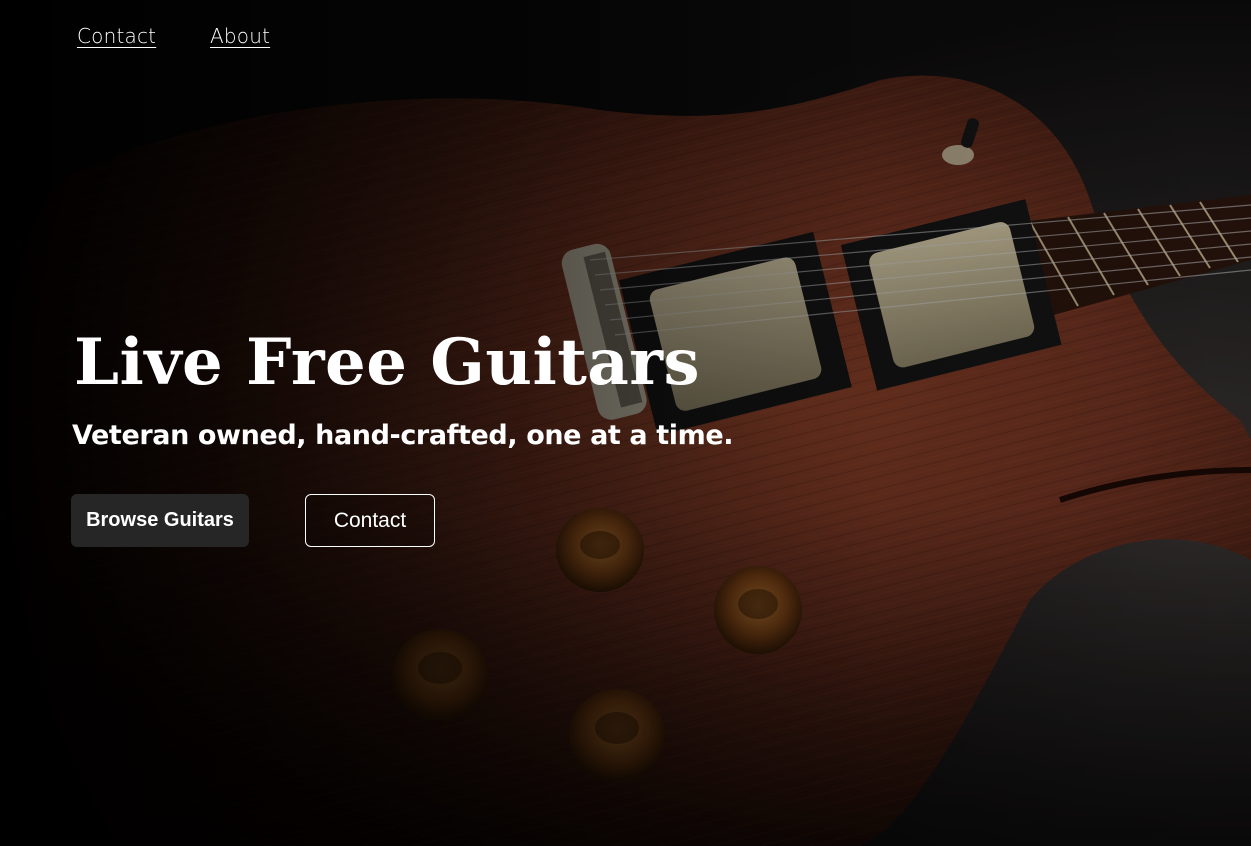  Describe the element at coordinates (160, 520) in the screenshot. I see `browse-guitars-button: Browse Guitars` at that location.